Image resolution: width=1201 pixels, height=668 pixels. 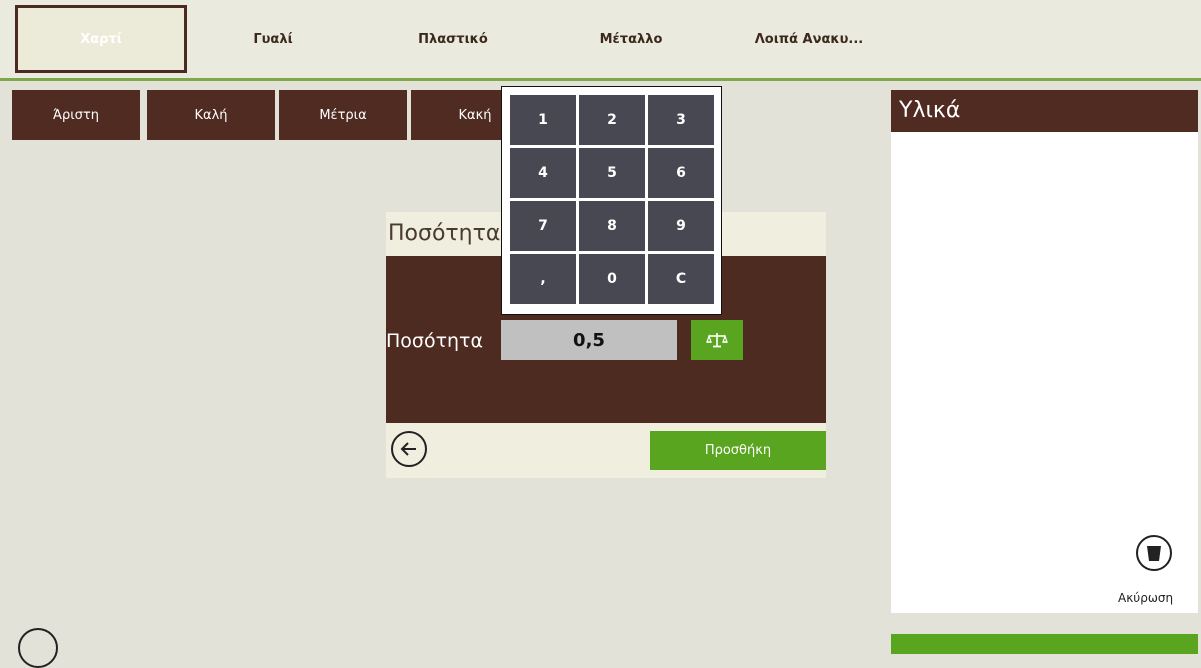 I want to click on key-2: 2, so click(x=612, y=120).